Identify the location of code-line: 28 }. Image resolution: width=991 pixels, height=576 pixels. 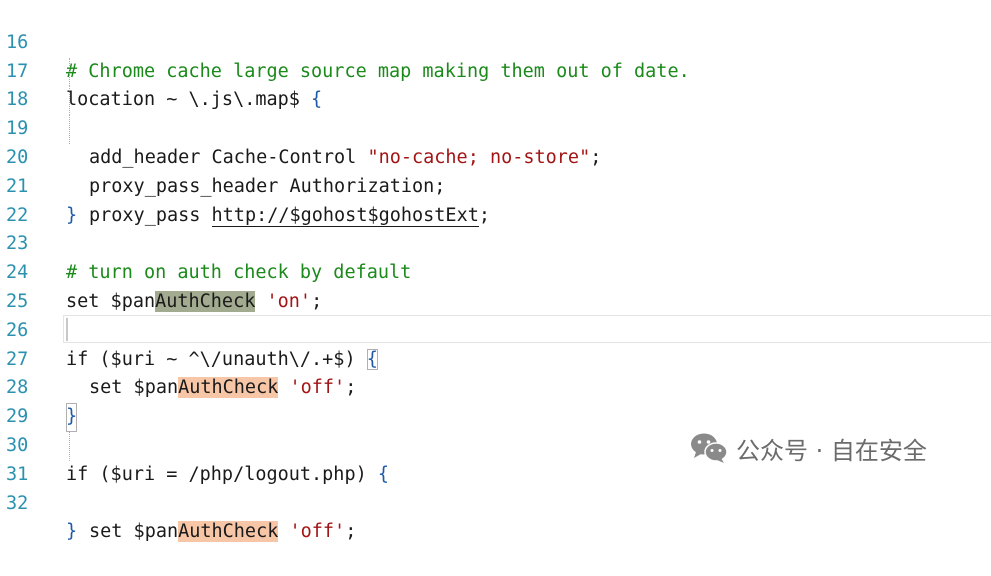
(495, 389).